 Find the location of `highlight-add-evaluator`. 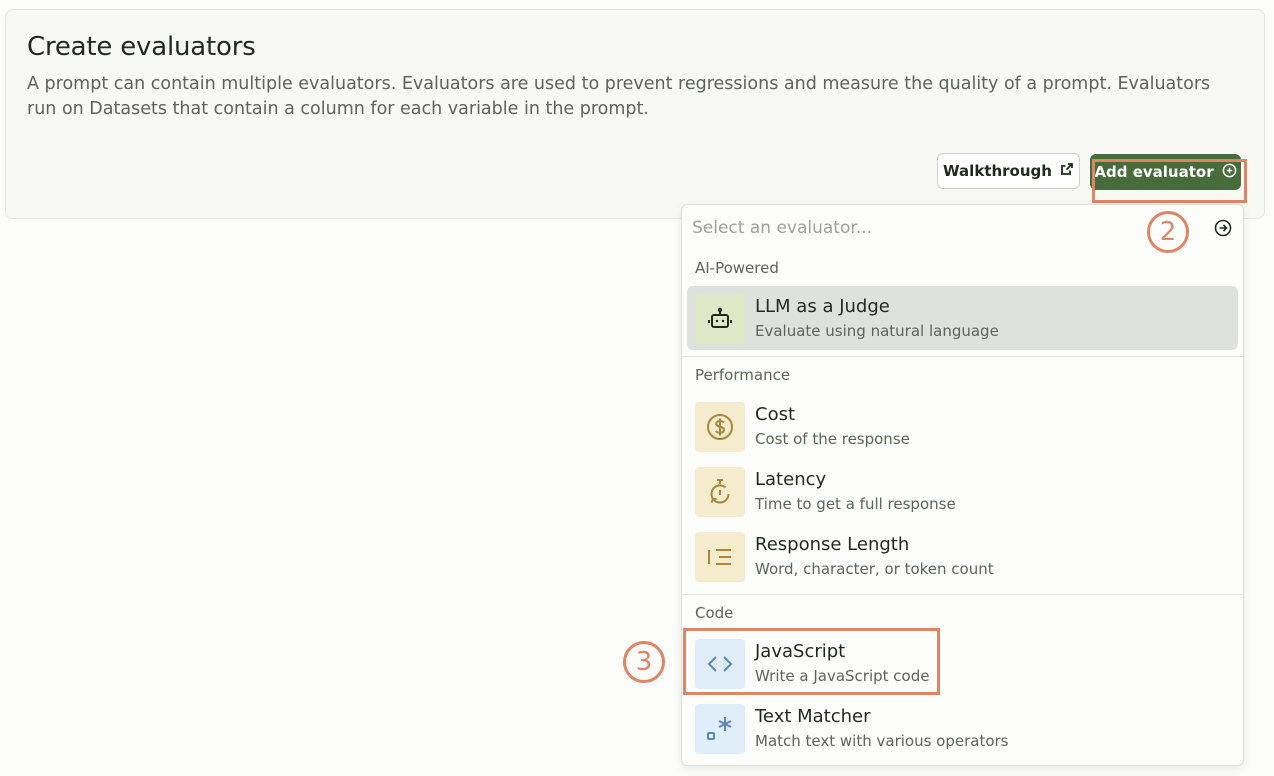

highlight-add-evaluator is located at coordinates (1169, 181).